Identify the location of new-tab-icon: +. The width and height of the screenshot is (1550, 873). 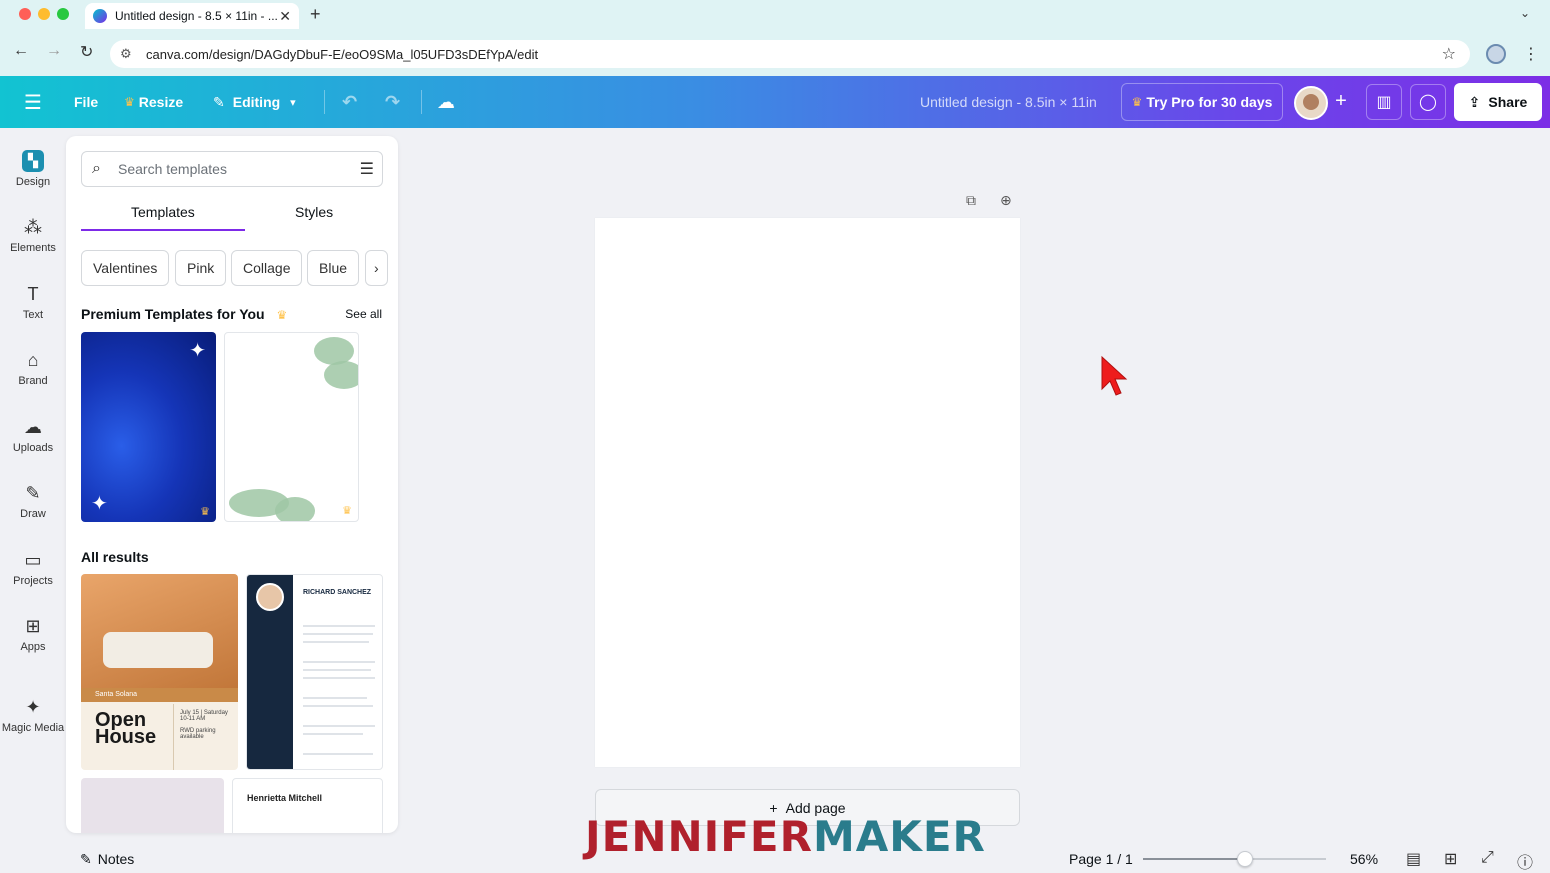
(315, 14).